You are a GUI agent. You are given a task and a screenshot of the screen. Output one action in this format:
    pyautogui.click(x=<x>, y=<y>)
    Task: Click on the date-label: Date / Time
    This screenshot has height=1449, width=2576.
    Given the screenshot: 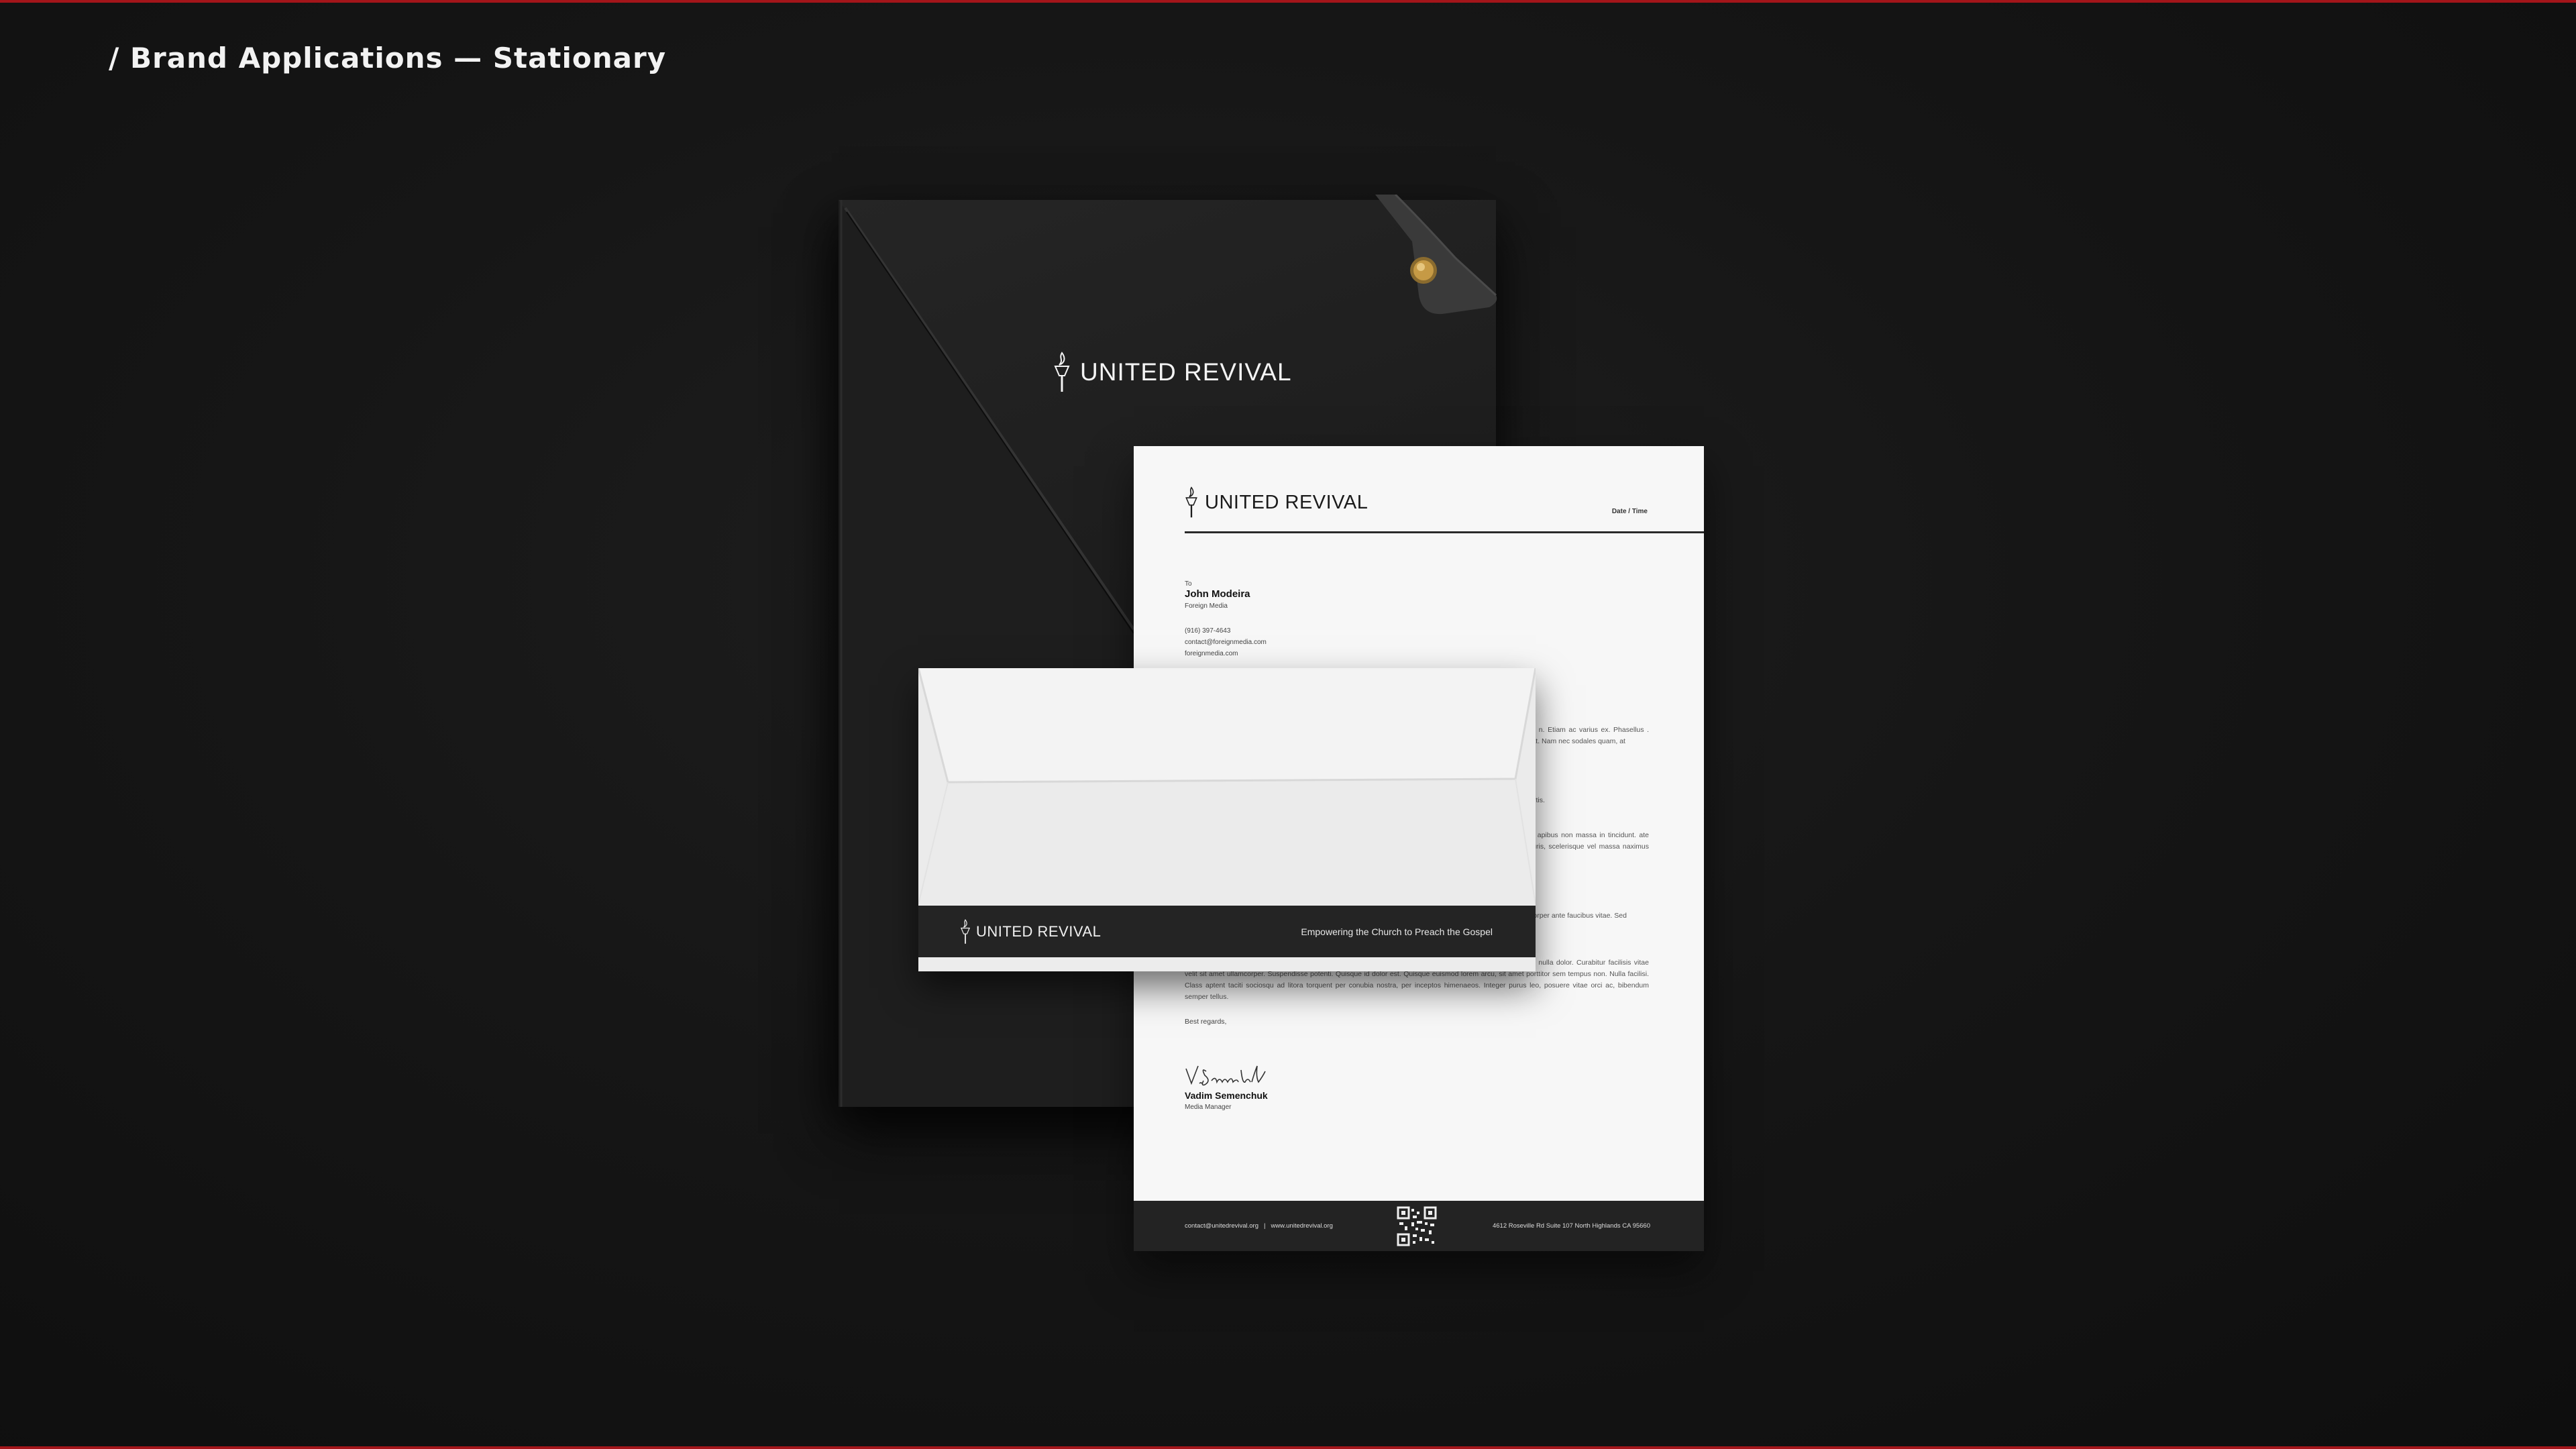 What is the action you would take?
    pyautogui.click(x=1629, y=511)
    